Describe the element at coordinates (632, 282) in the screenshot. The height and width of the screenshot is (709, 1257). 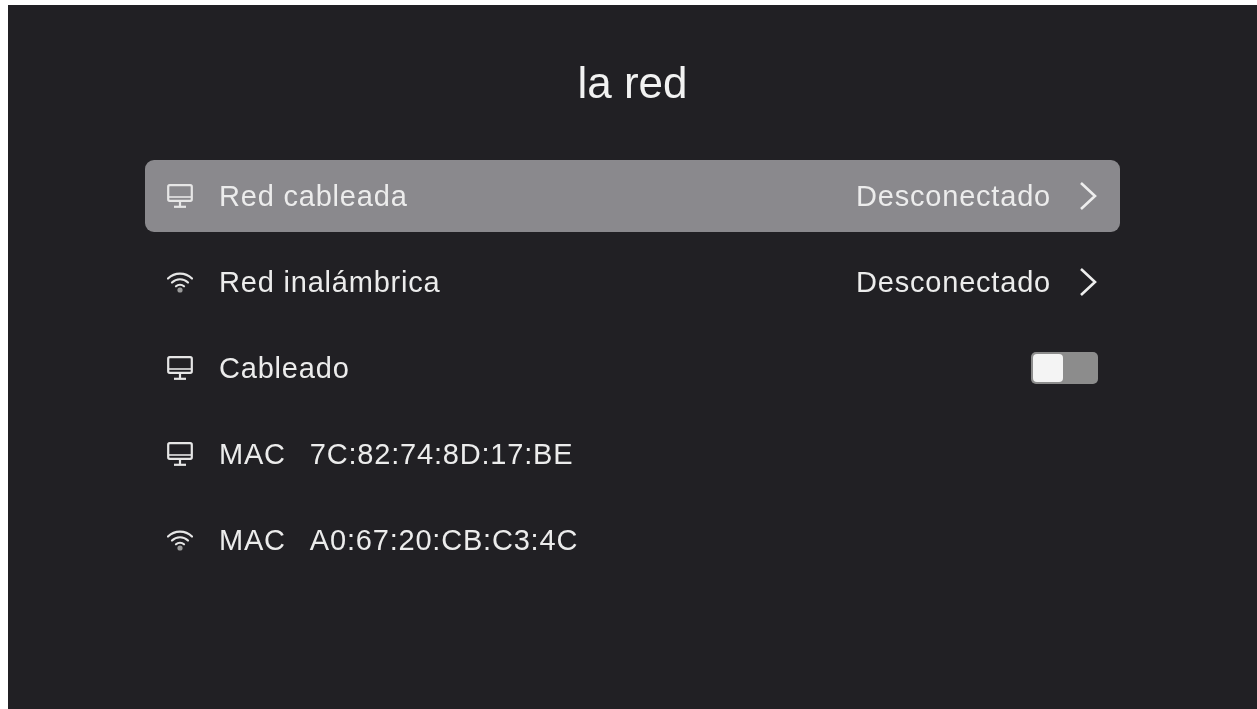
I see `settings-row: Red inalámbrica Desconectado` at that location.